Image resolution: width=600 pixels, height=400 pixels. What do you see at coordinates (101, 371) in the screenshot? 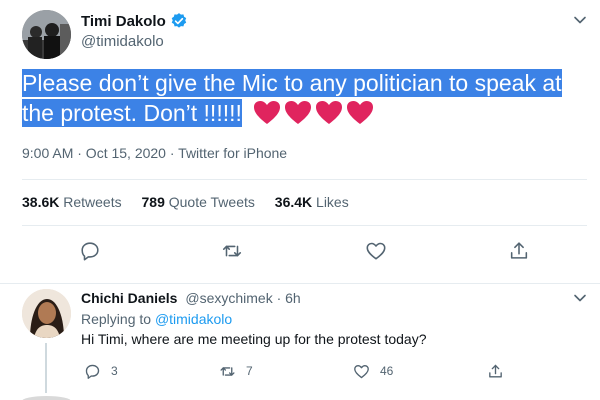
I see `reply-reply-action: 3` at bounding box center [101, 371].